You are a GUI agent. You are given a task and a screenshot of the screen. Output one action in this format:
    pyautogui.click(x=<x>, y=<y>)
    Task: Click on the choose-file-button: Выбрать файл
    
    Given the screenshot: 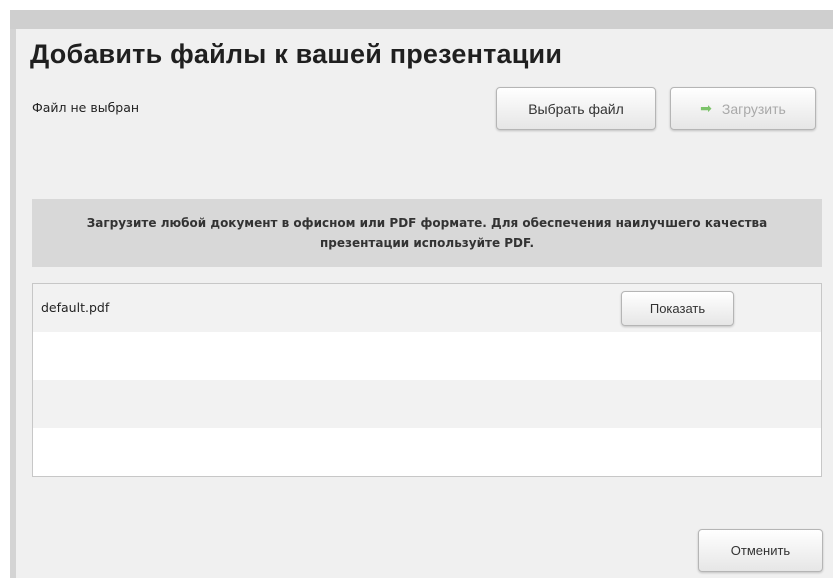 What is the action you would take?
    pyautogui.click(x=576, y=108)
    